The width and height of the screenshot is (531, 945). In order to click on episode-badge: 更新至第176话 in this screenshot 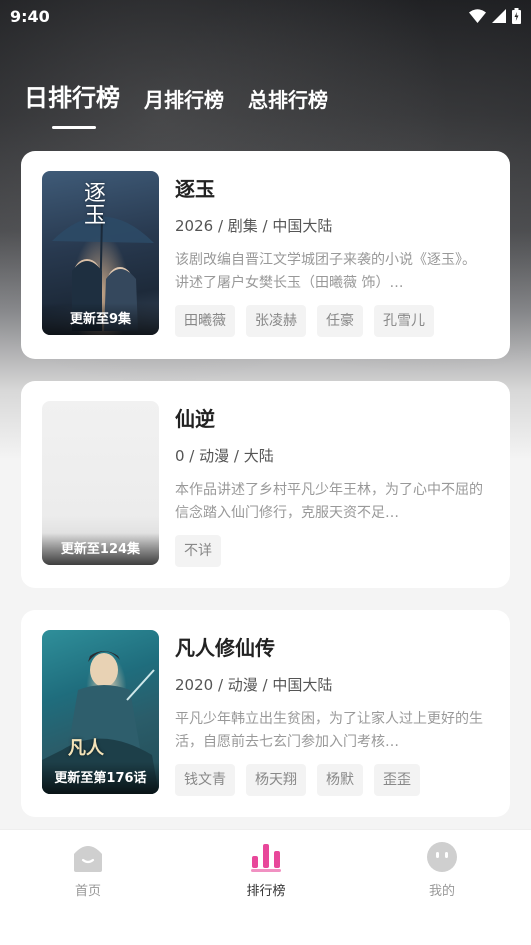, I will do `click(100, 778)`.